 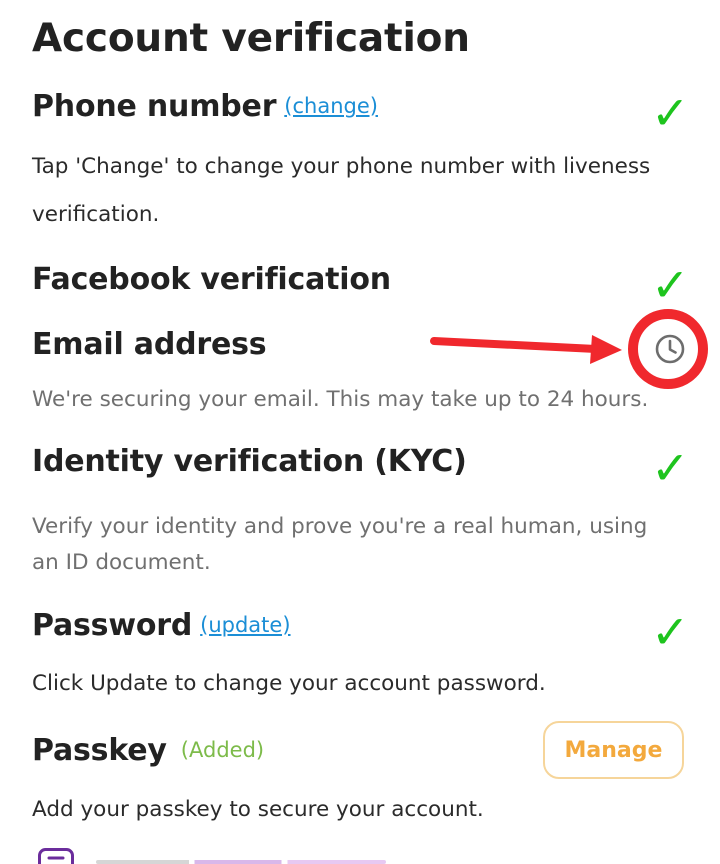 I want to click on identity-title: Identity verification (KYC), so click(x=249, y=461).